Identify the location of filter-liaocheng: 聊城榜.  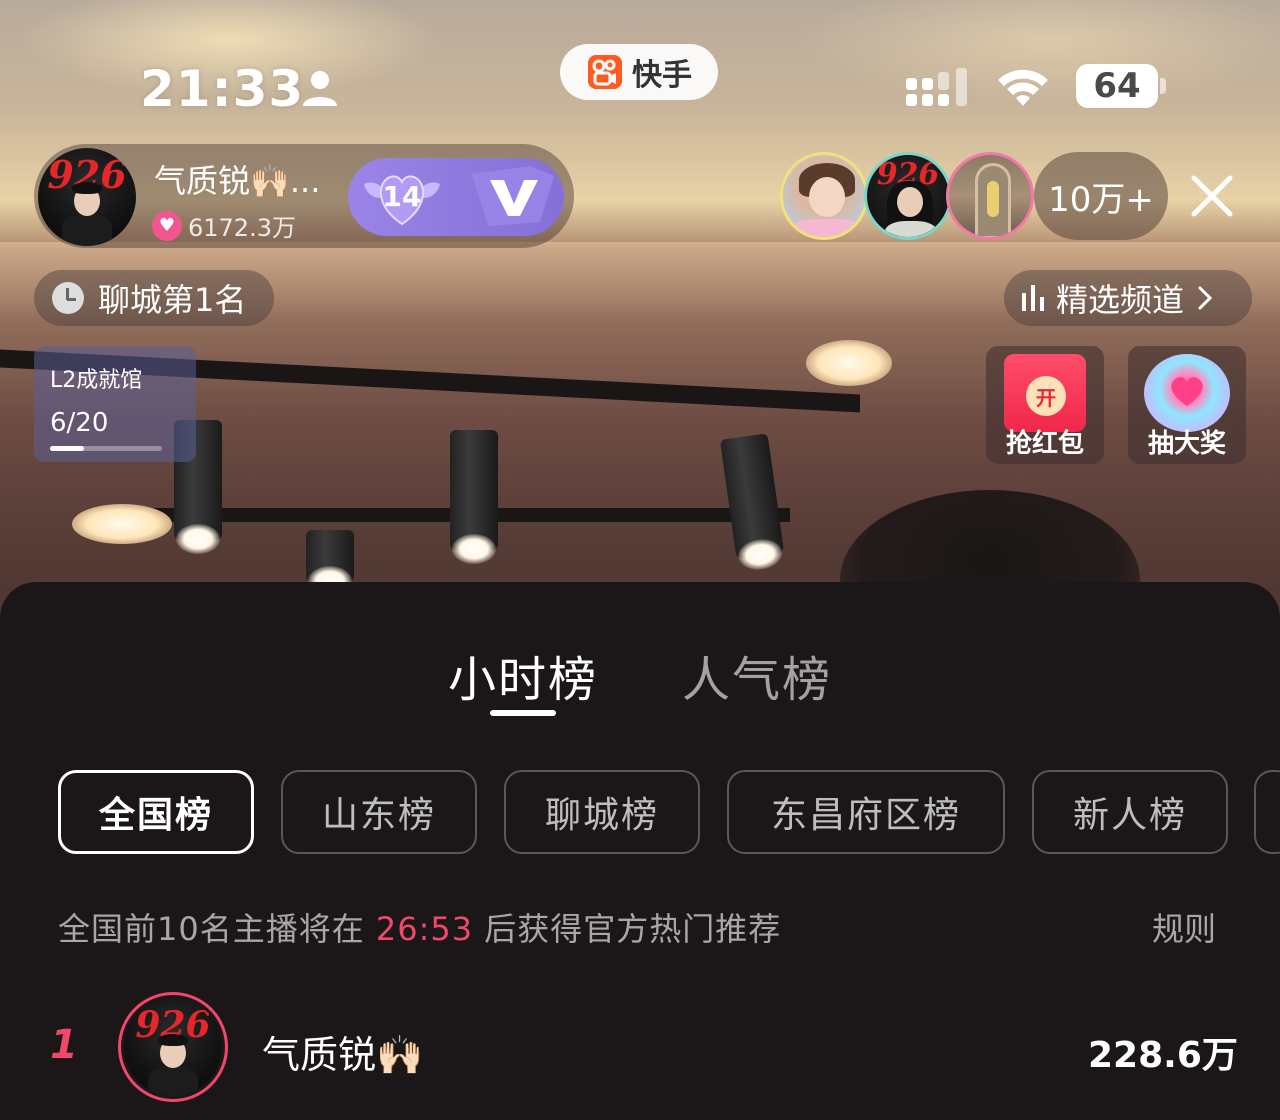
(602, 812).